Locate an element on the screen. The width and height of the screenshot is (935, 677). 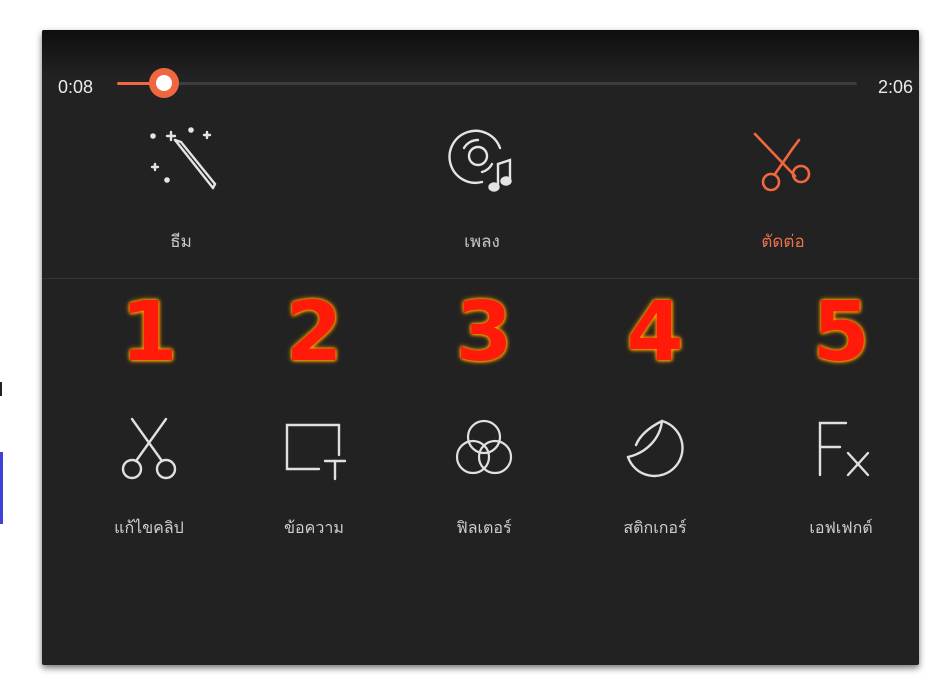
filter-circles-icon is located at coordinates (484, 448).